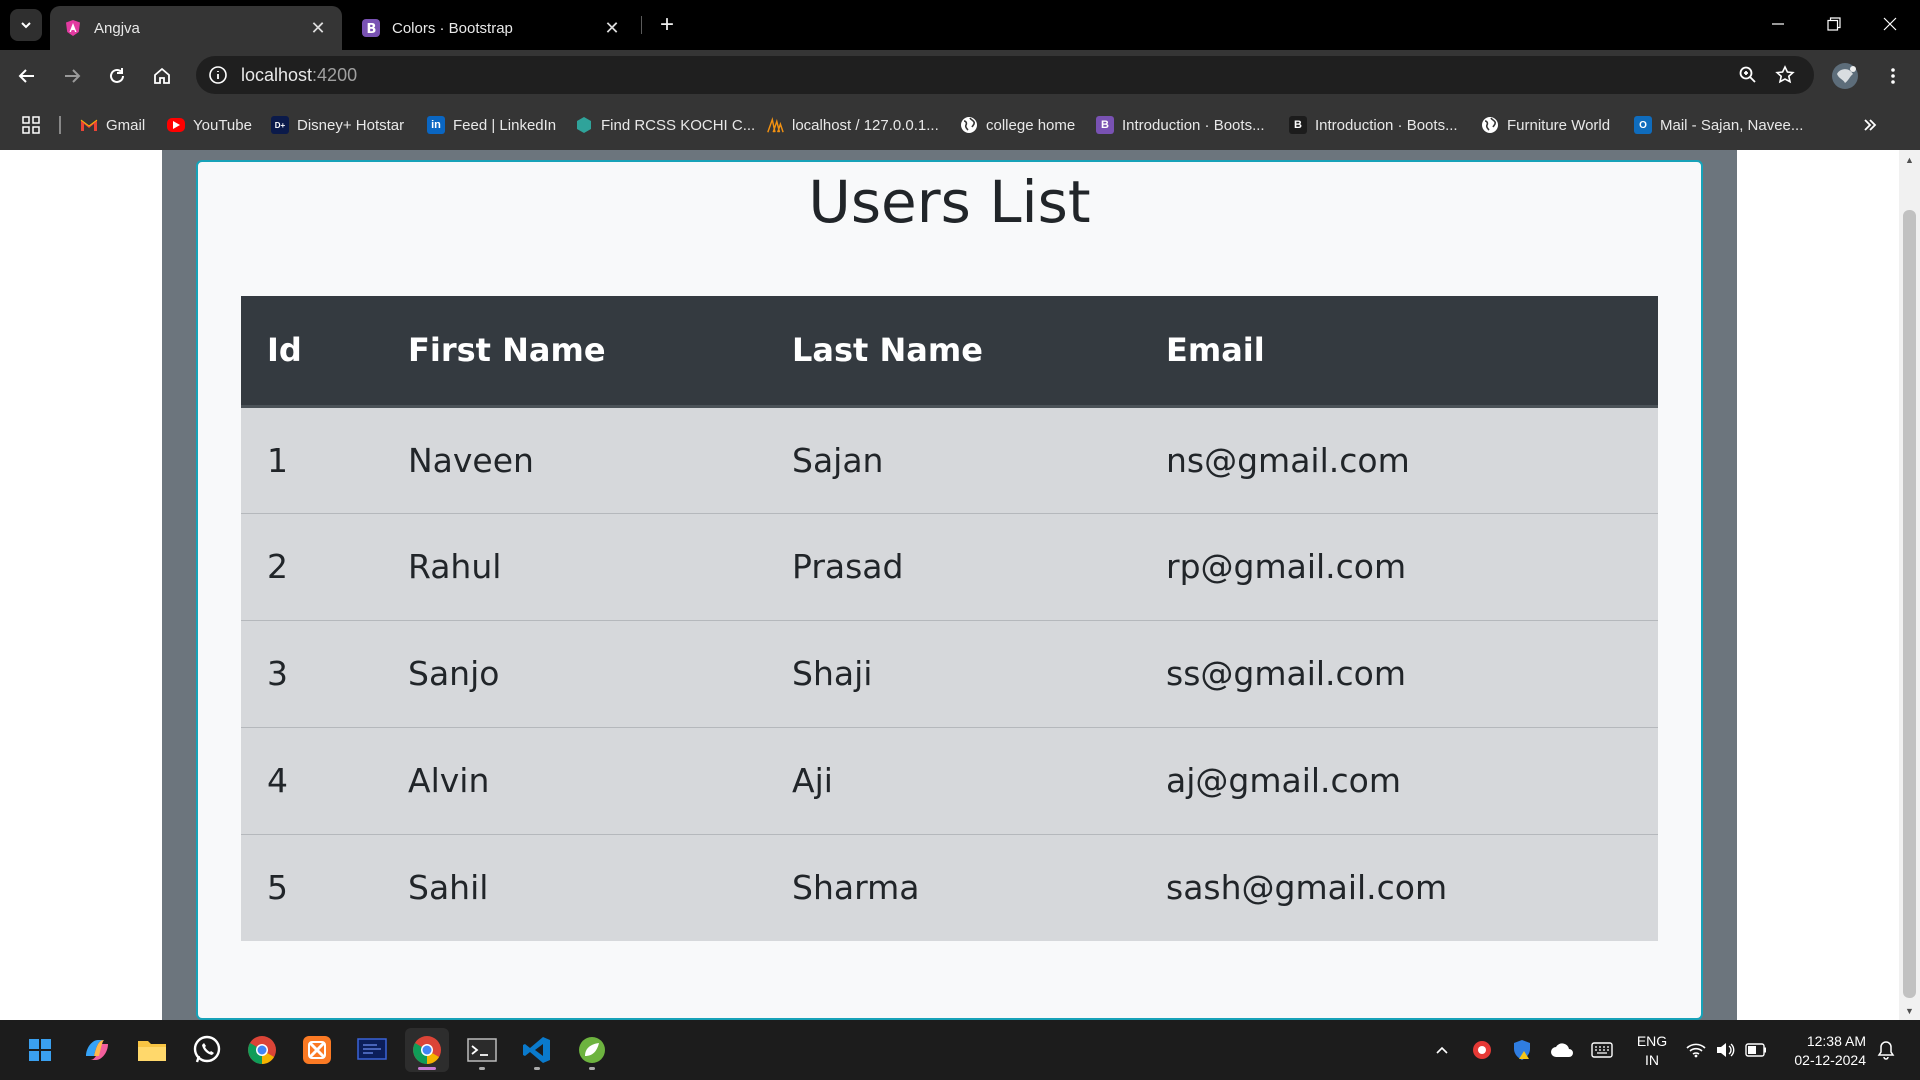 The width and height of the screenshot is (1920, 1080). What do you see at coordinates (218, 75) in the screenshot?
I see `site-info-icon` at bounding box center [218, 75].